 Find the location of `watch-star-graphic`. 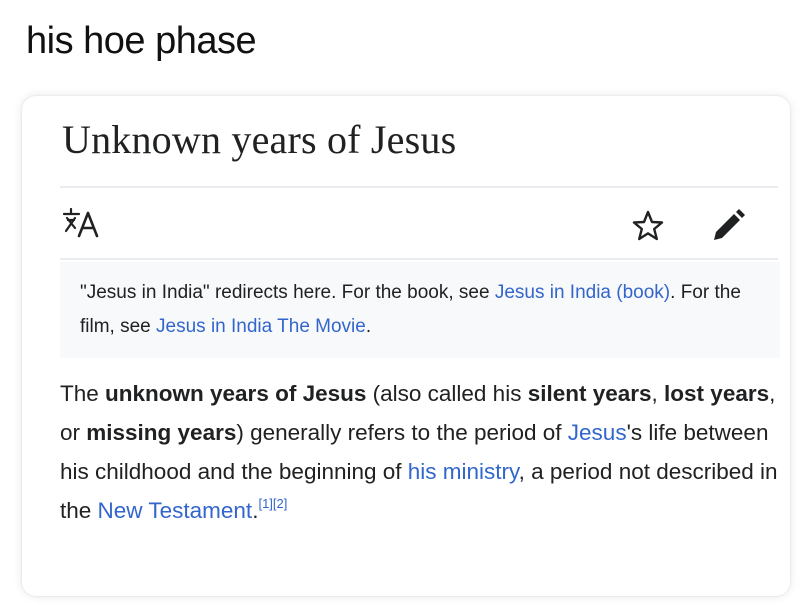

watch-star-graphic is located at coordinates (648, 225).